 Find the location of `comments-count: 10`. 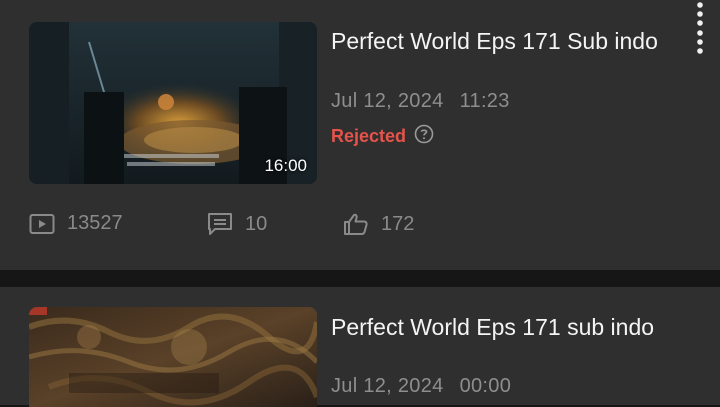

comments-count: 10 is located at coordinates (256, 223).